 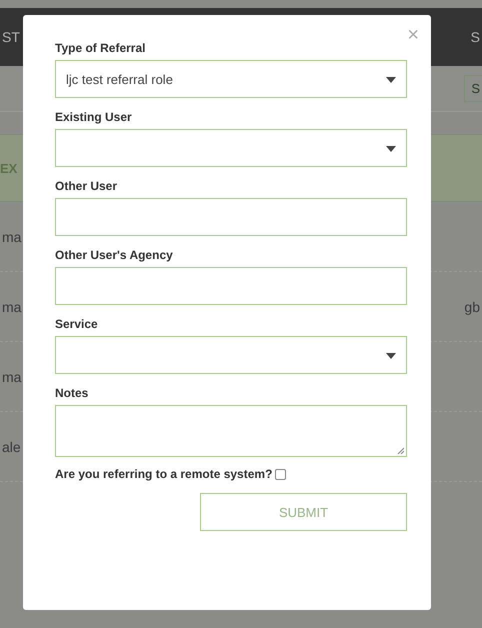 What do you see at coordinates (413, 35) in the screenshot?
I see `close-button: ×` at bounding box center [413, 35].